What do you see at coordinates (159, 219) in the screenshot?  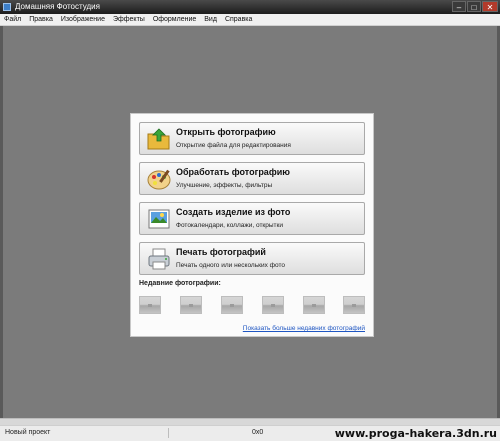 I see `photo-frame-icon` at bounding box center [159, 219].